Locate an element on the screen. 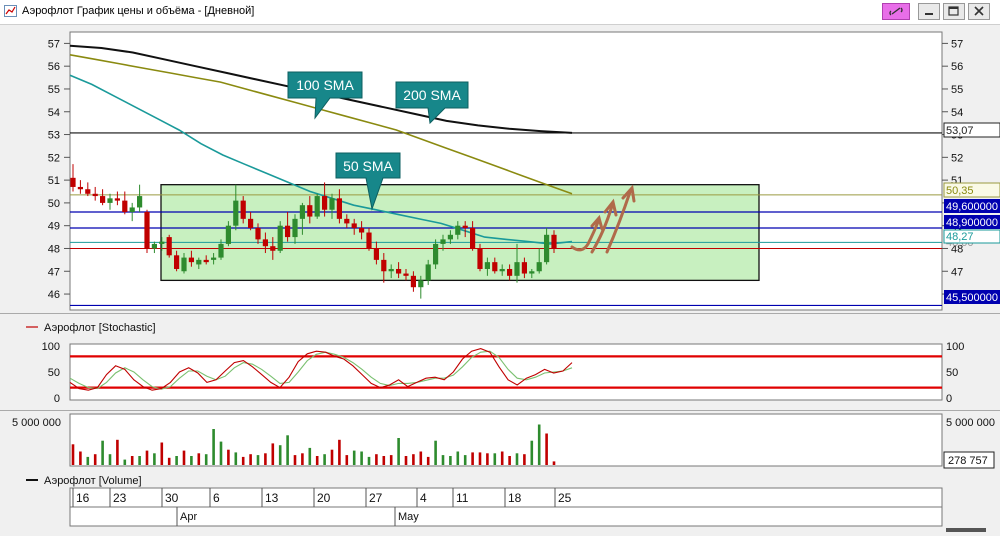 This screenshot has height=536, width=1000. maximize-button is located at coordinates (954, 11).